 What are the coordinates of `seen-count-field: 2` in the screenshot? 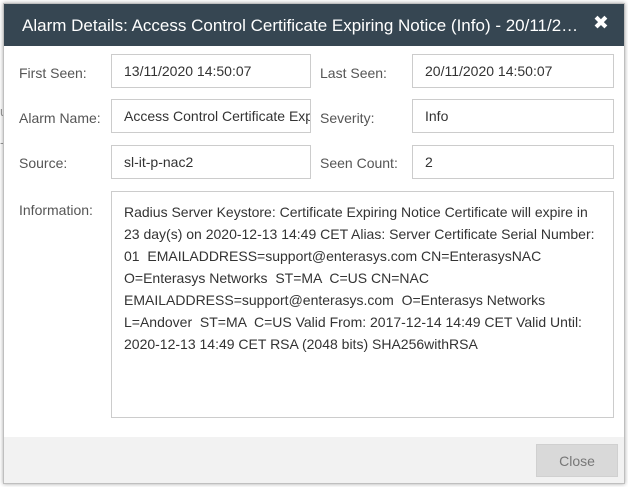 It's located at (513, 162).